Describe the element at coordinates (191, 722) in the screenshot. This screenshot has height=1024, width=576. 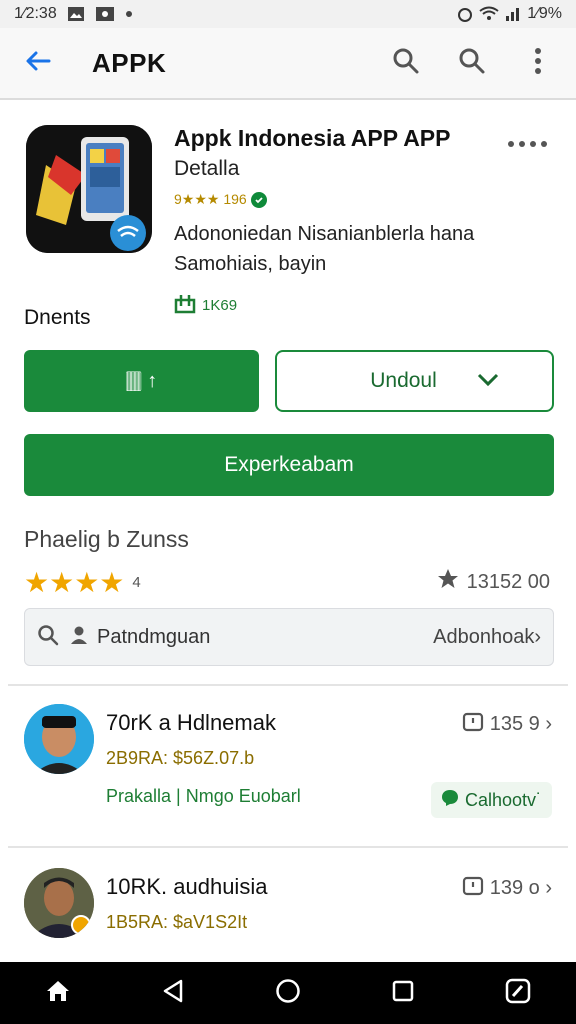
I see `item-name: 70rK a Hdlnemak` at that location.